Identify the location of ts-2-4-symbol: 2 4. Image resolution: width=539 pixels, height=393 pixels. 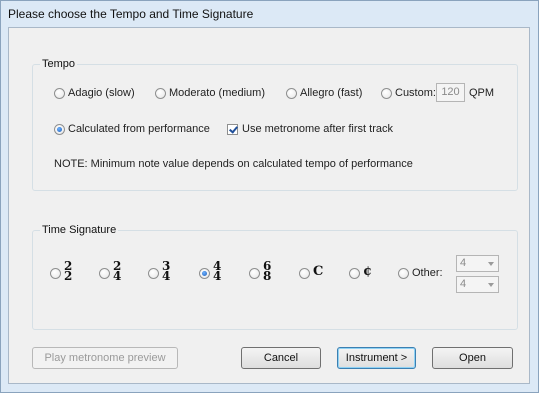
(117, 271).